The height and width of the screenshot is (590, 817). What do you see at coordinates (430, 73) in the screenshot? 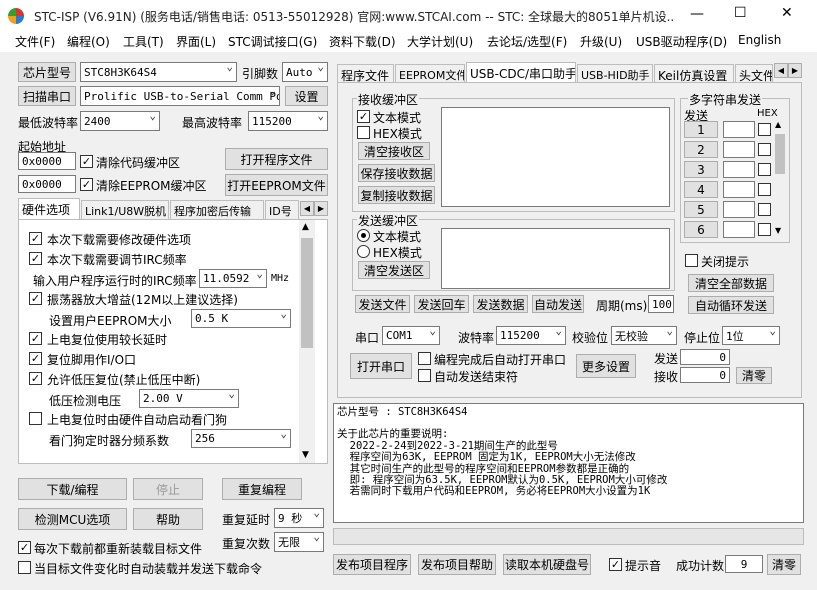
I see `tab-eeprom-file: EEPROM文件` at bounding box center [430, 73].